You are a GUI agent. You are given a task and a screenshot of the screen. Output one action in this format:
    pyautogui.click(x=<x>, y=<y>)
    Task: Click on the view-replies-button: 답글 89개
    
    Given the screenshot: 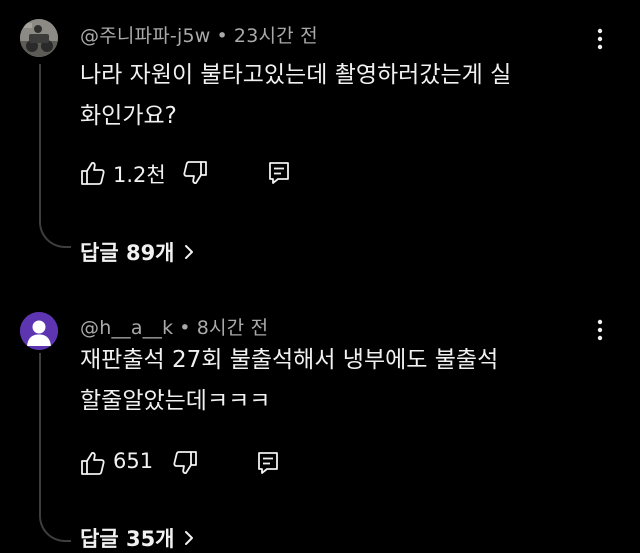 What is the action you would take?
    pyautogui.click(x=137, y=252)
    